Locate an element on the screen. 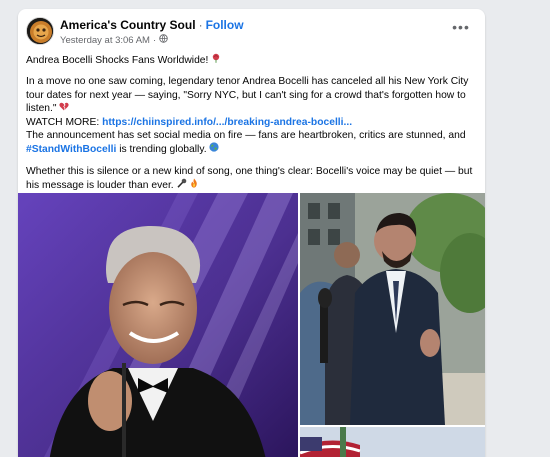  globe-icon is located at coordinates (163, 40).